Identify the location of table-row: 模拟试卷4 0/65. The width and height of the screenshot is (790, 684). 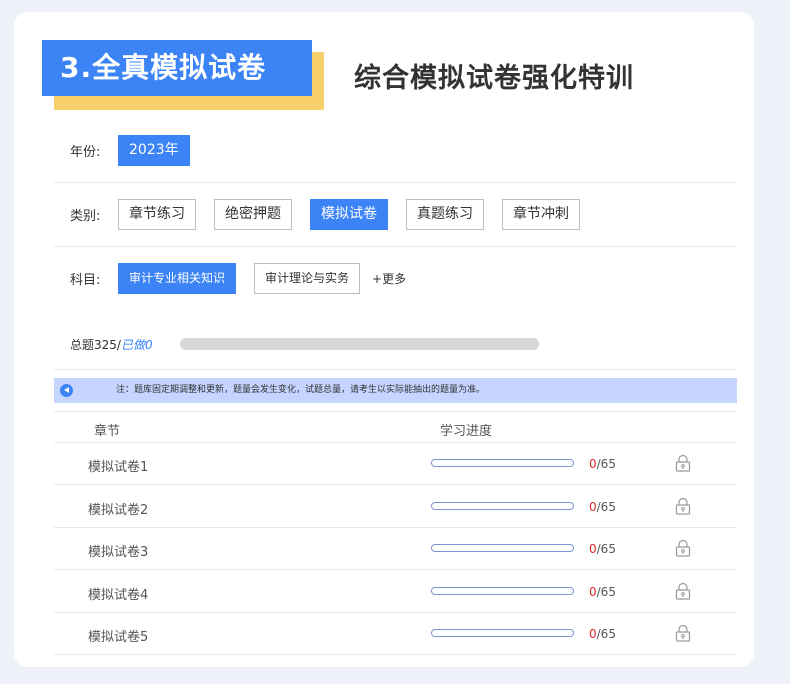
(395, 592).